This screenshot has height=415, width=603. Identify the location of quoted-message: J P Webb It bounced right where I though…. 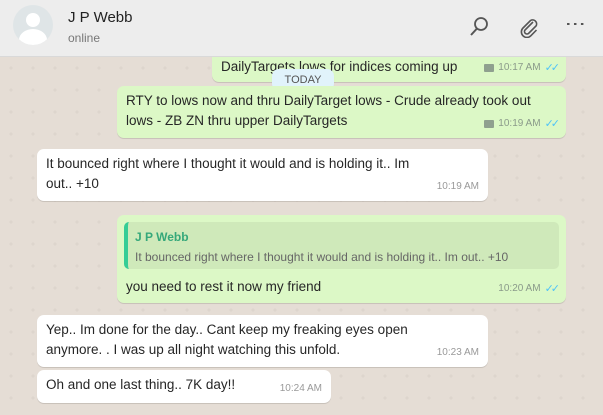
(341, 245).